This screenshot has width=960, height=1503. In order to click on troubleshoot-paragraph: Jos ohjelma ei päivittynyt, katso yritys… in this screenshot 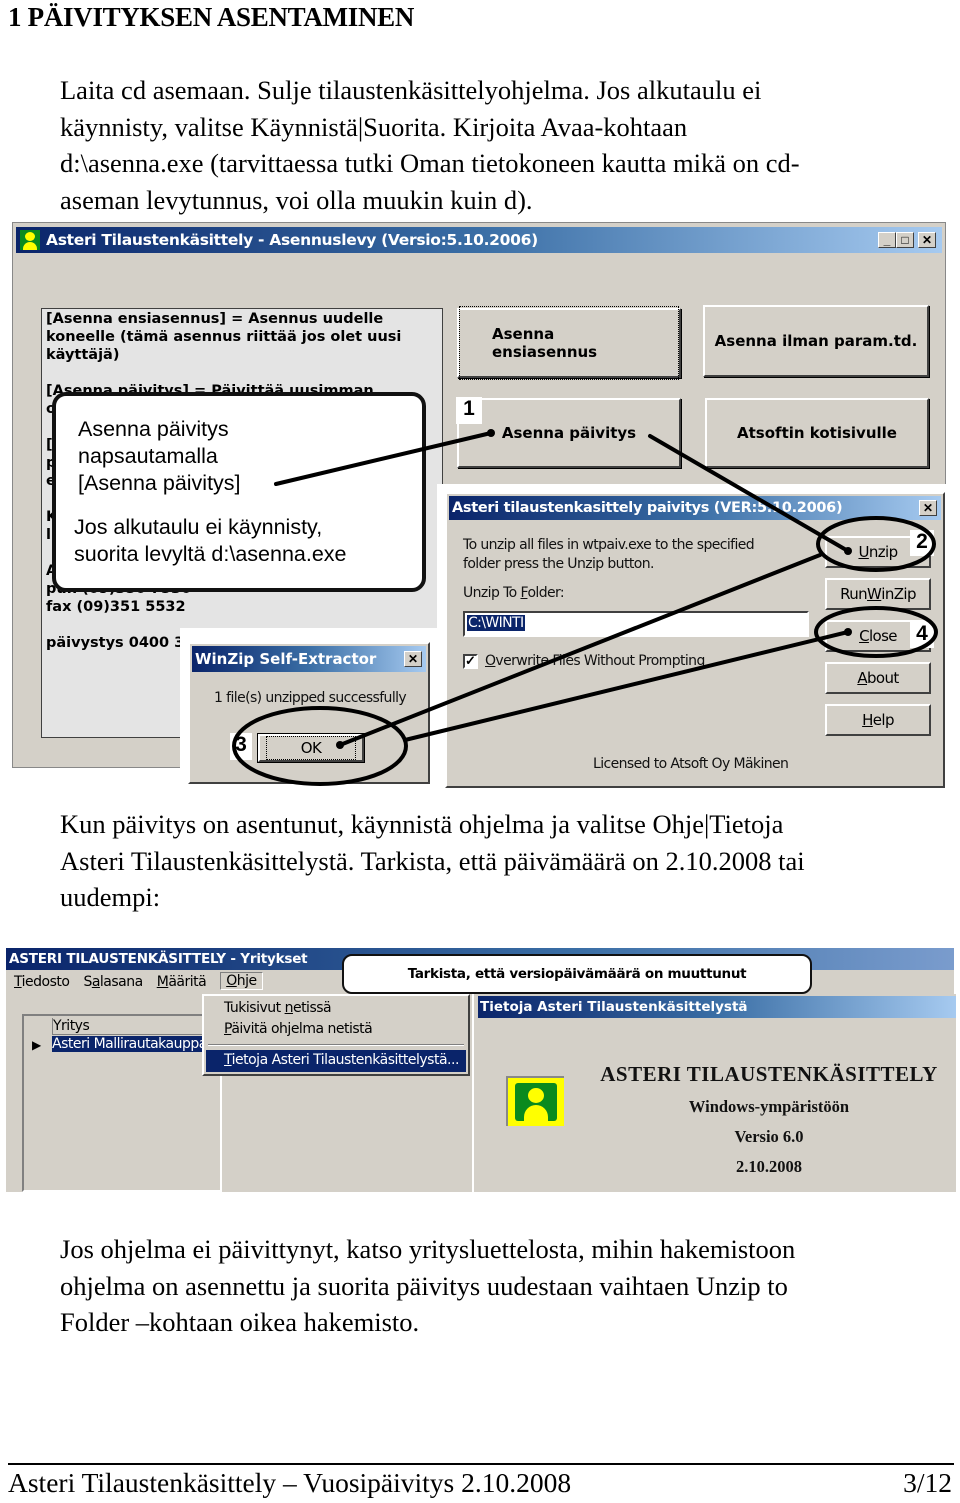, I will do `click(427, 1286)`.